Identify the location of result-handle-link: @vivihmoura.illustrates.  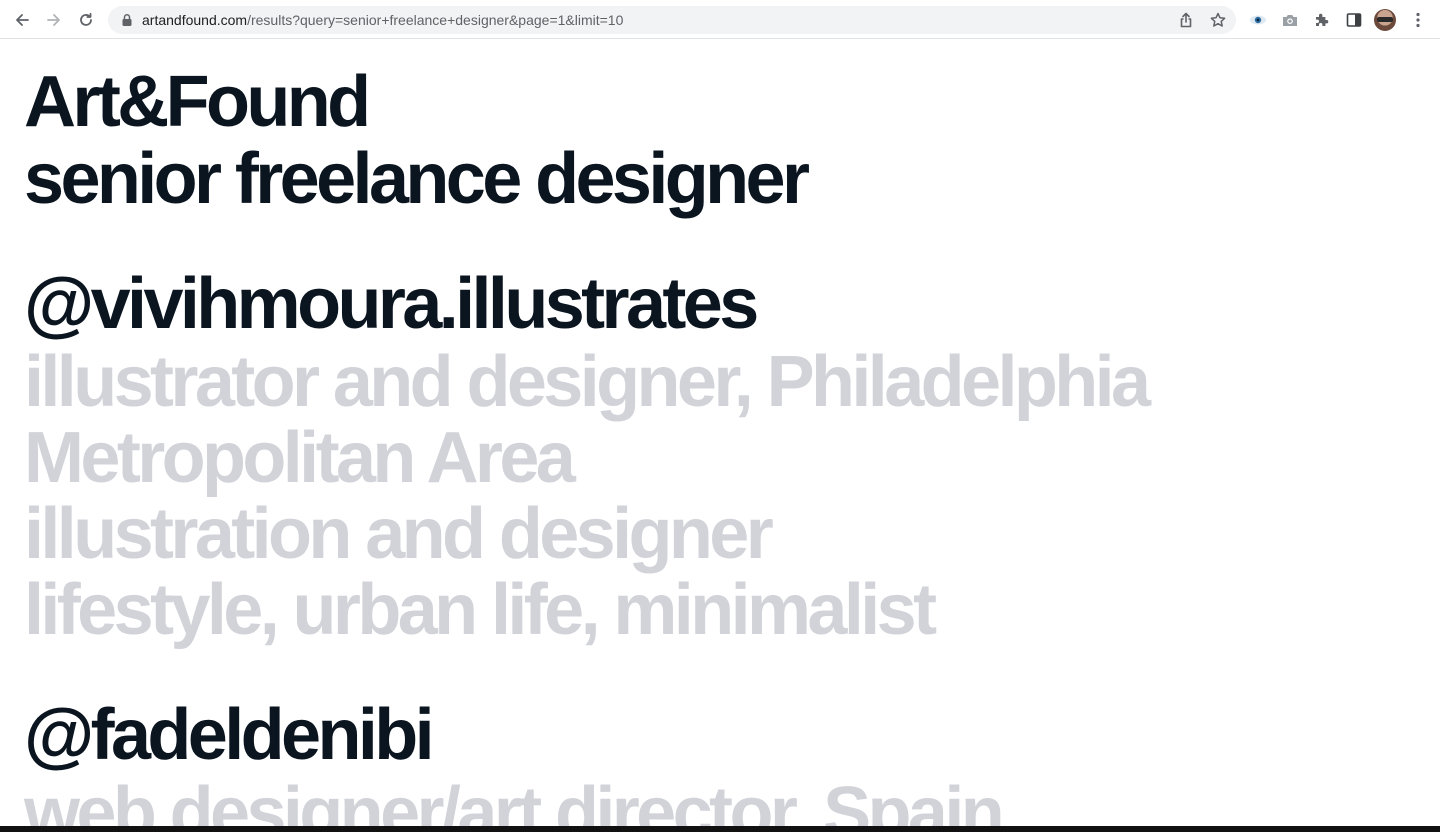
(391, 304).